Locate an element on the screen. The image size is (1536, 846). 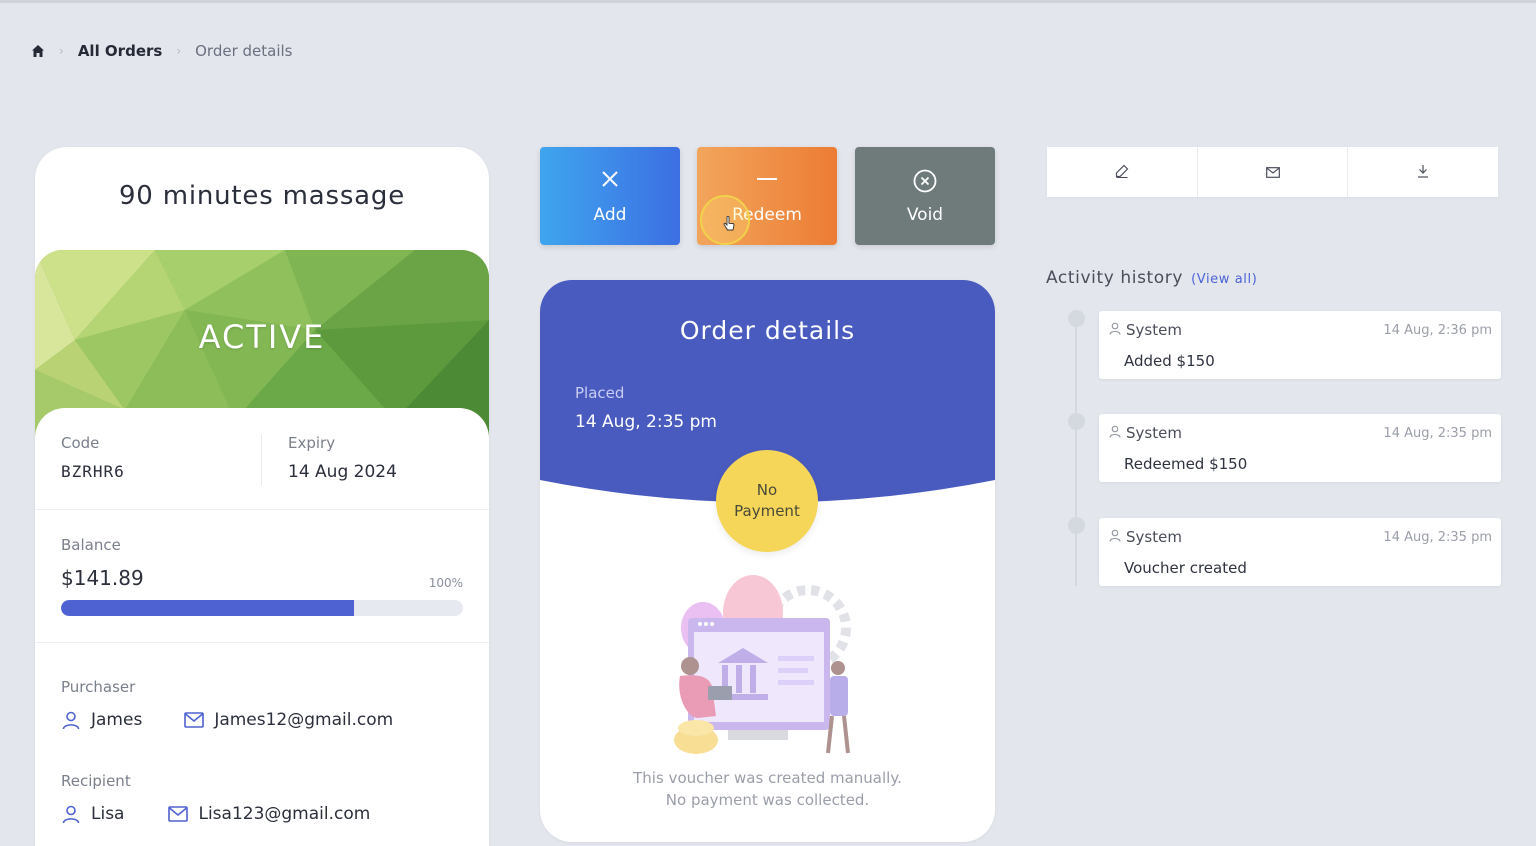
expiry-block: Expiry 14 Aug 2024 is located at coordinates (342, 458).